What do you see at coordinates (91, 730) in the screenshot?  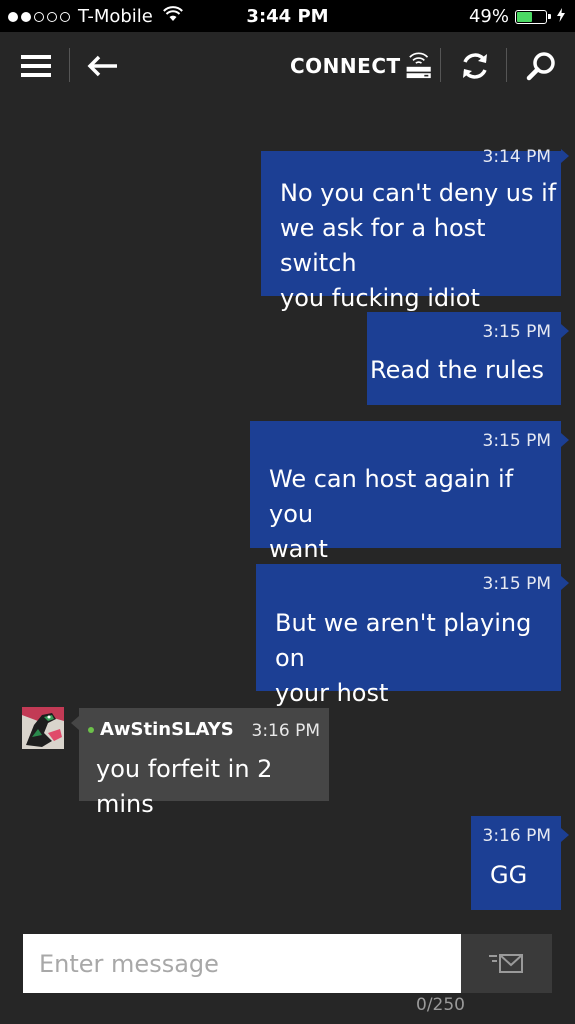 I see `online-indicator` at bounding box center [91, 730].